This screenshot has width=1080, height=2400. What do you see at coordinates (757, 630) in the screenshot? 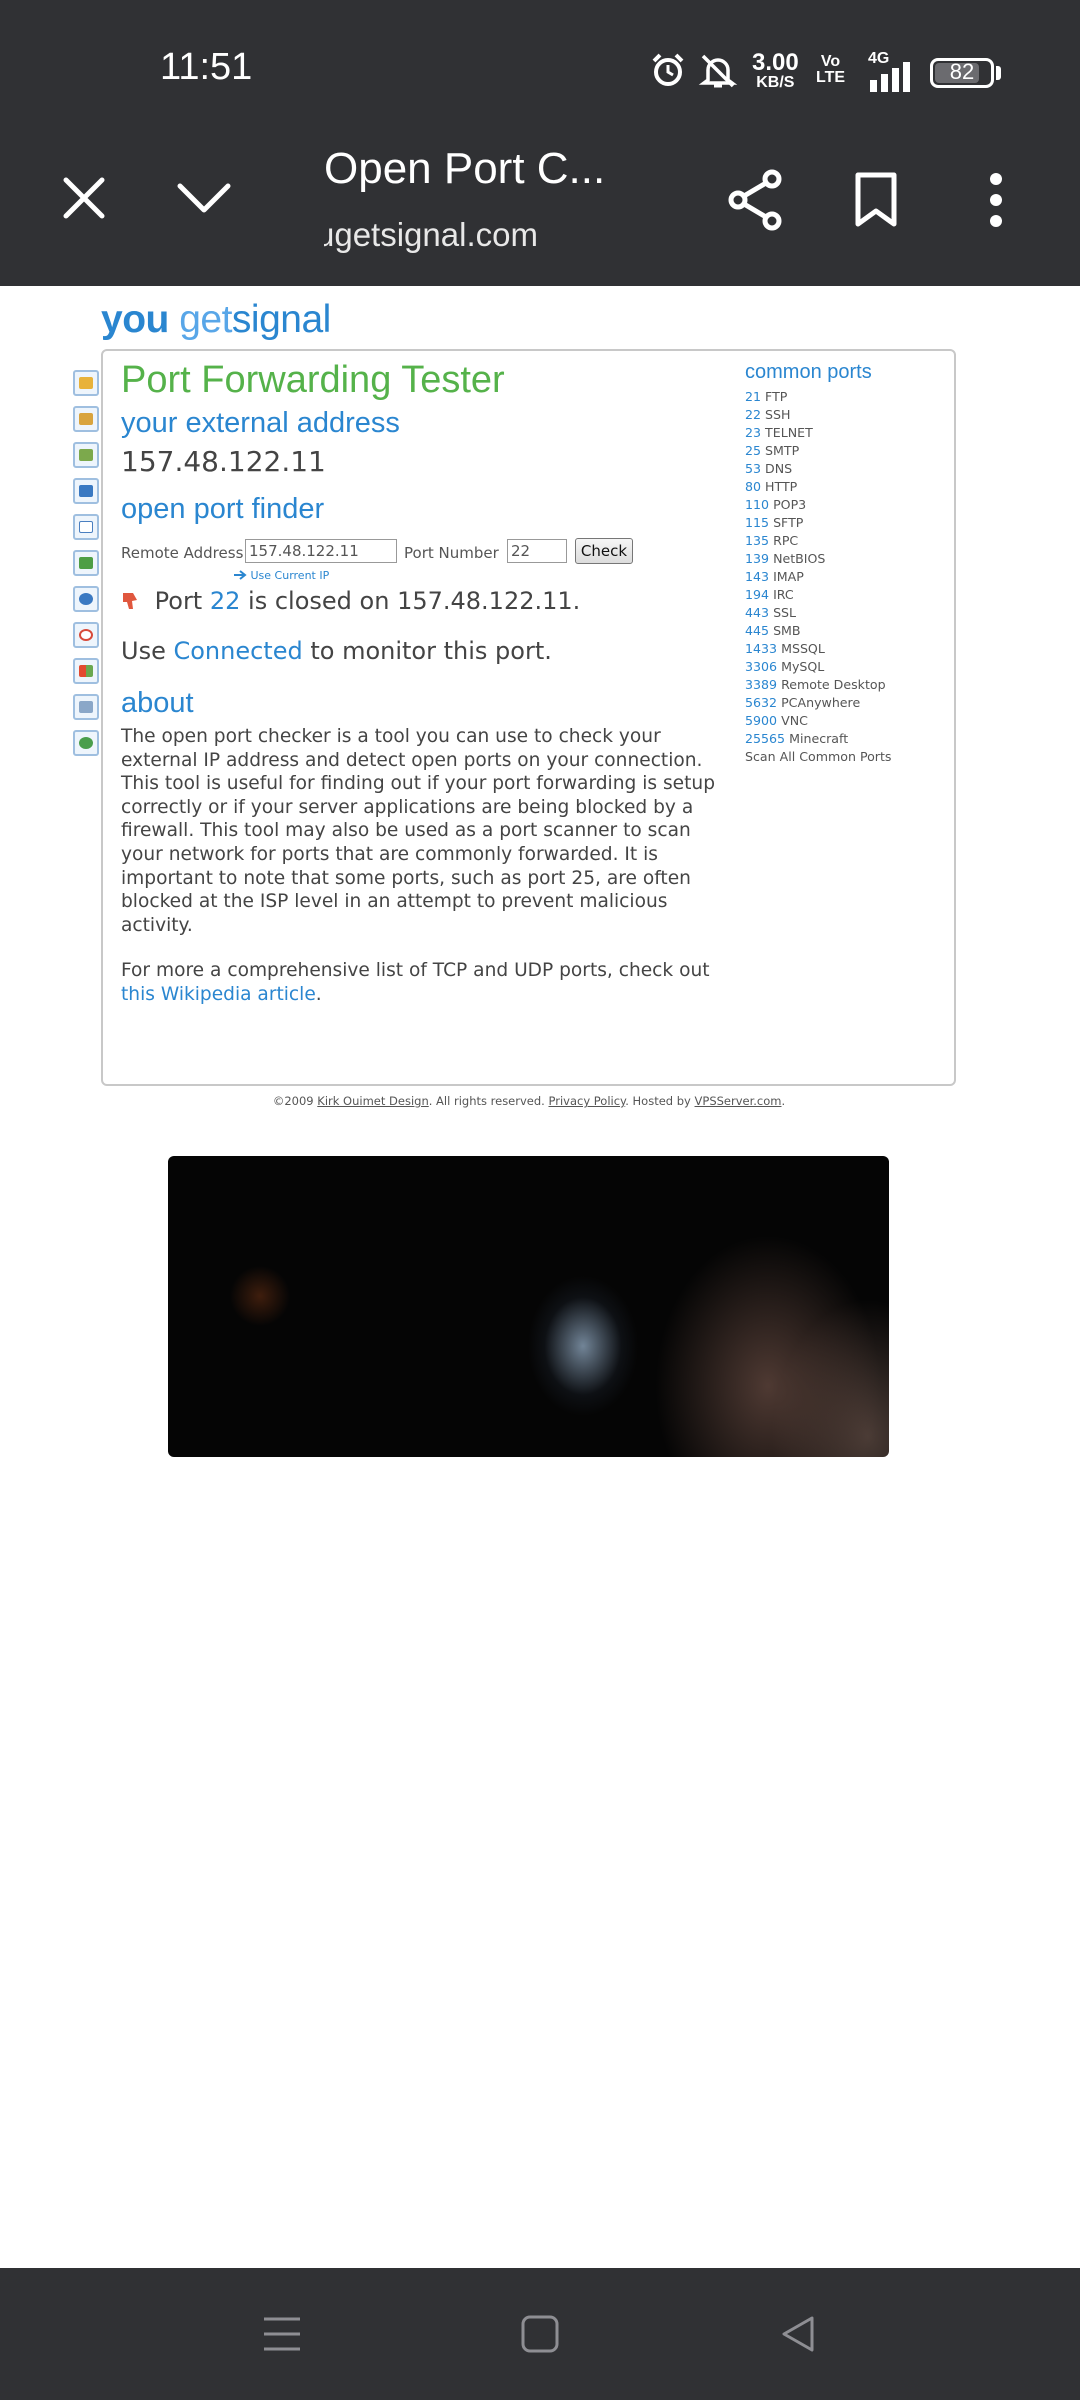
I see `port-number: 445` at bounding box center [757, 630].